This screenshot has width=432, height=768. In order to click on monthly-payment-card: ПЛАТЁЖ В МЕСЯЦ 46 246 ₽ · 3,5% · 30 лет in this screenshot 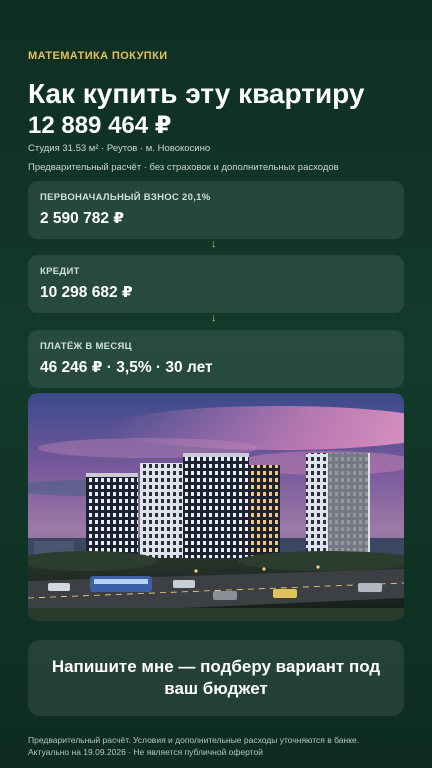, I will do `click(216, 359)`.